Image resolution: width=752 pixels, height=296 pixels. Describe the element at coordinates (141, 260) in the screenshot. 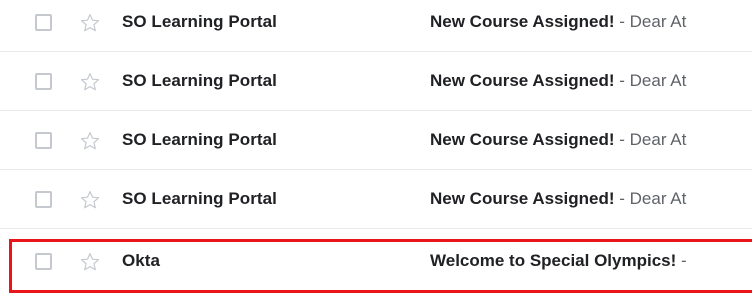

I see `sender-name: Okta` at that location.